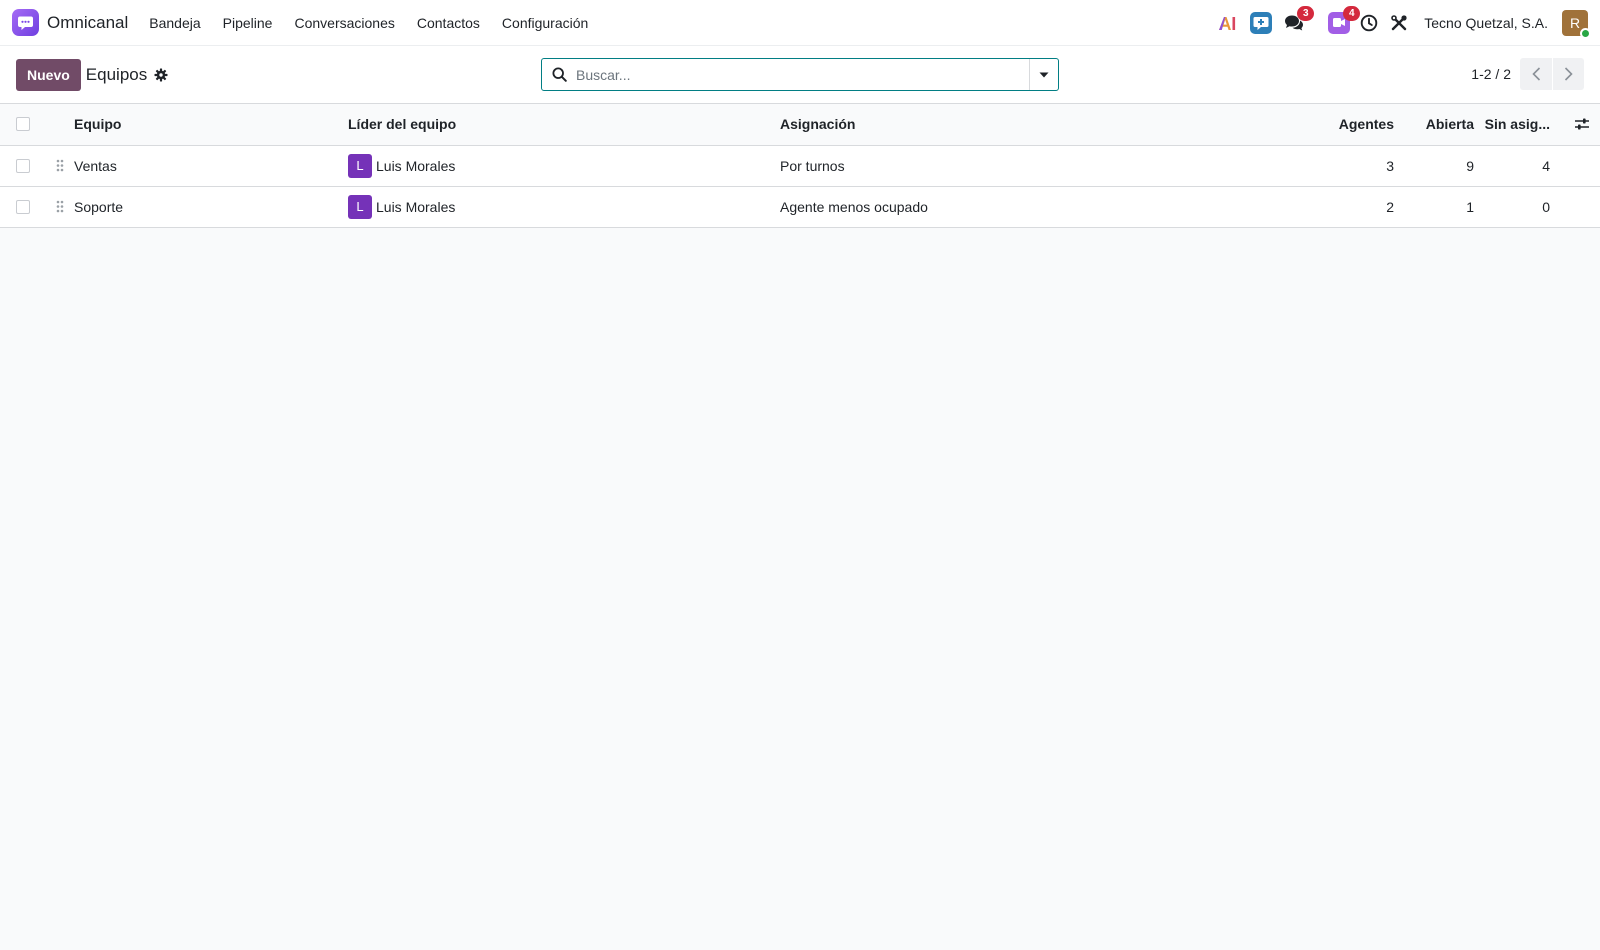  What do you see at coordinates (1444, 166) in the screenshot?
I see `cell-open: 9` at bounding box center [1444, 166].